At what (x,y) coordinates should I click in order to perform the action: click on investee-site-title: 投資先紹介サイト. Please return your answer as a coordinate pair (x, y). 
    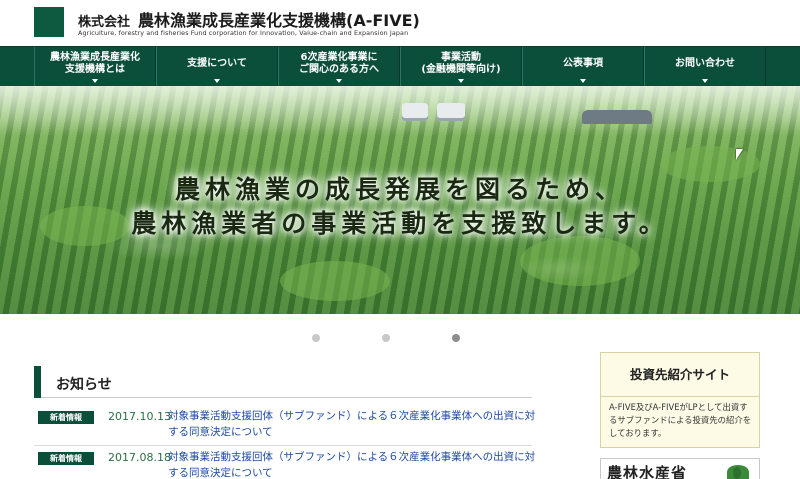
    Looking at the image, I should click on (680, 375).